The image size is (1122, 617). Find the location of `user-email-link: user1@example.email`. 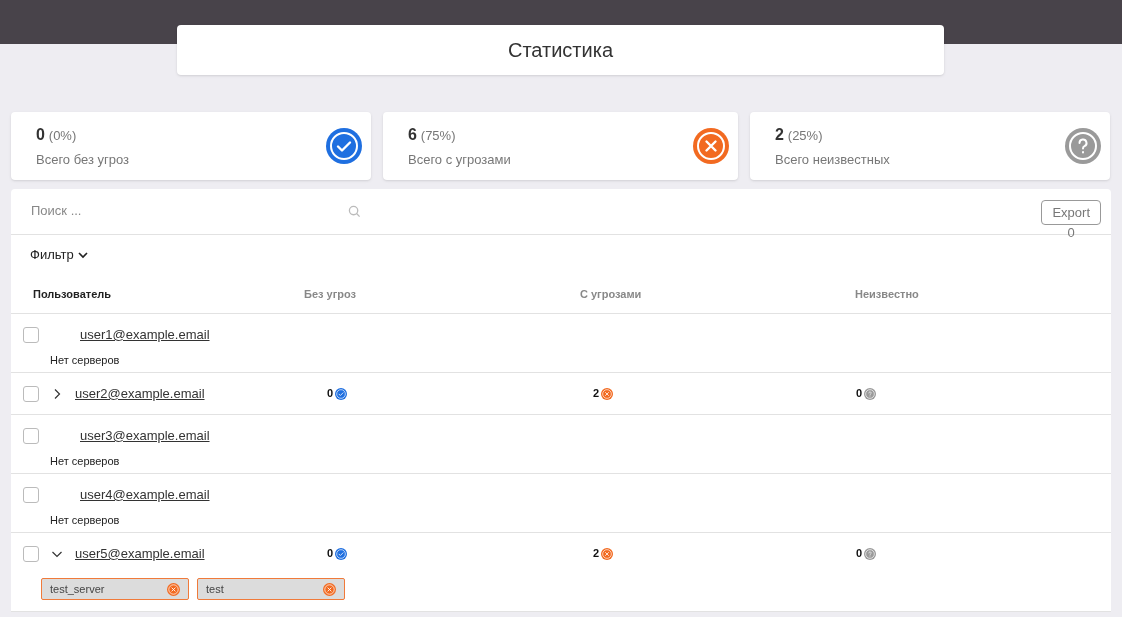

user-email-link: user1@example.email is located at coordinates (145, 334).